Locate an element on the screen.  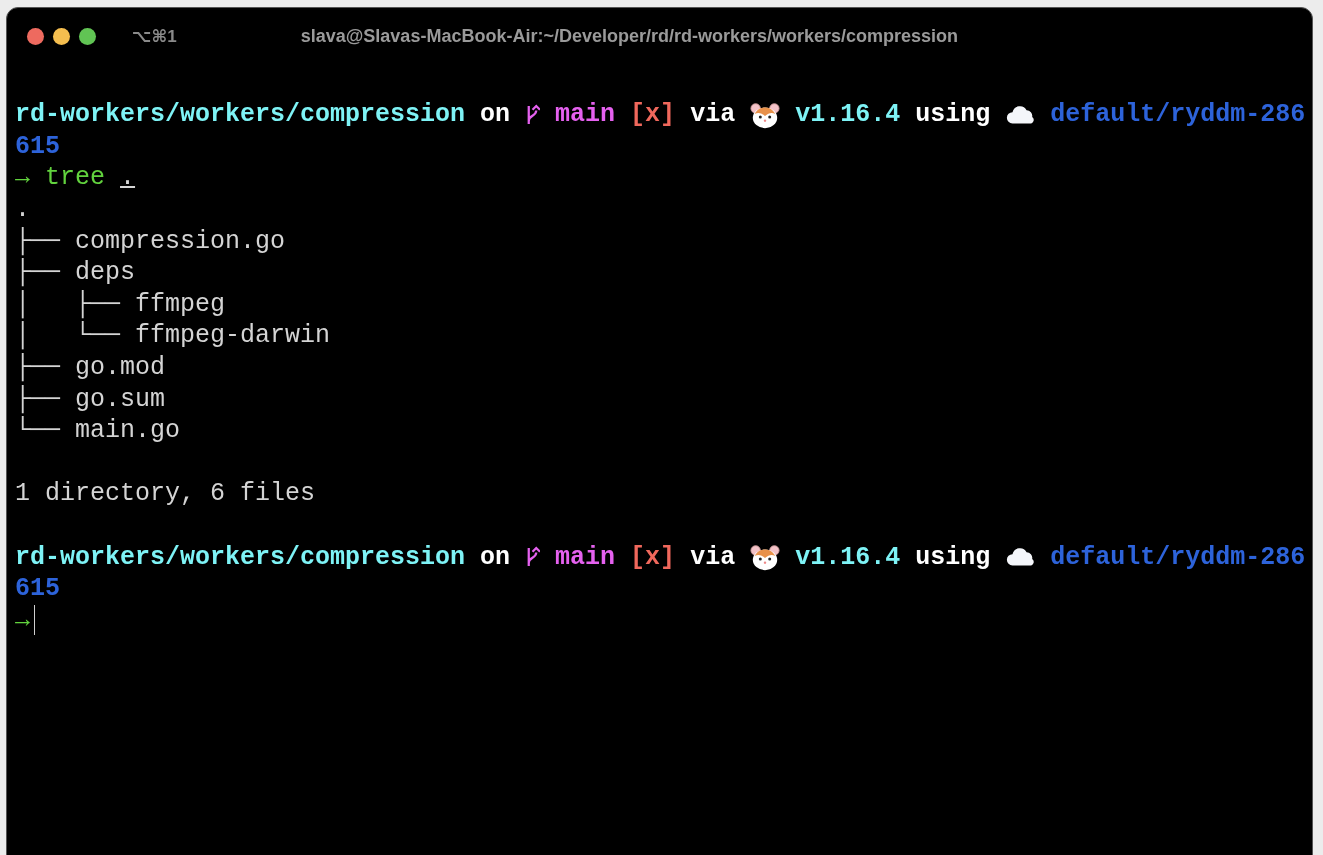
output-line: 1 directory, 6 files is located at coordinates (165, 494).